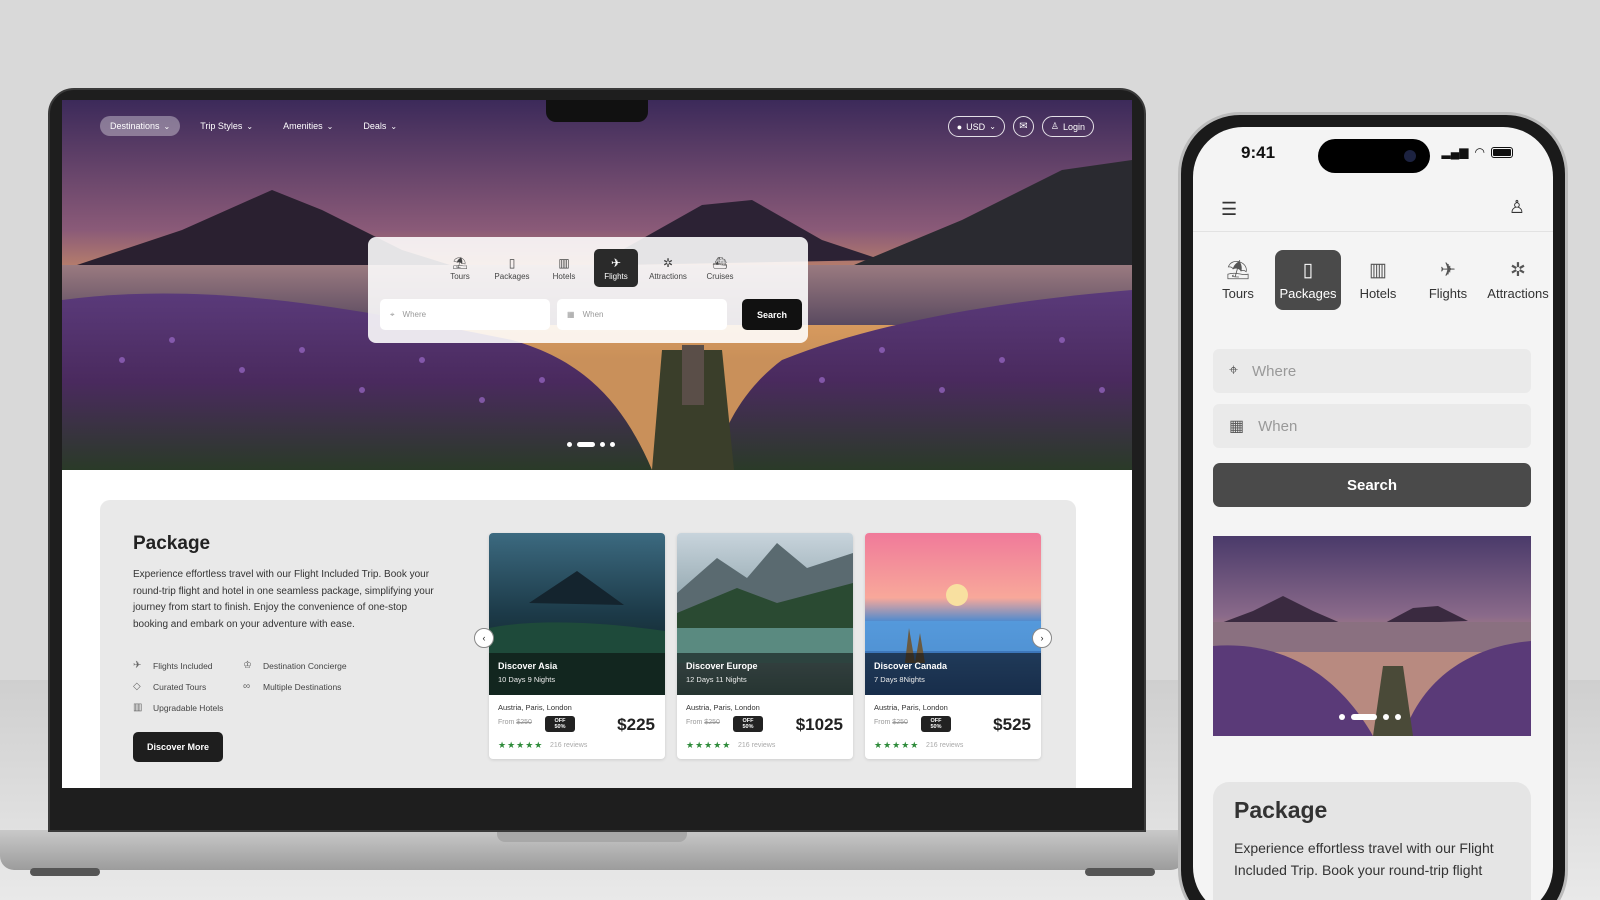  I want to click on feature-destination-concierge: ♔ Destination Concierge, so click(295, 665).